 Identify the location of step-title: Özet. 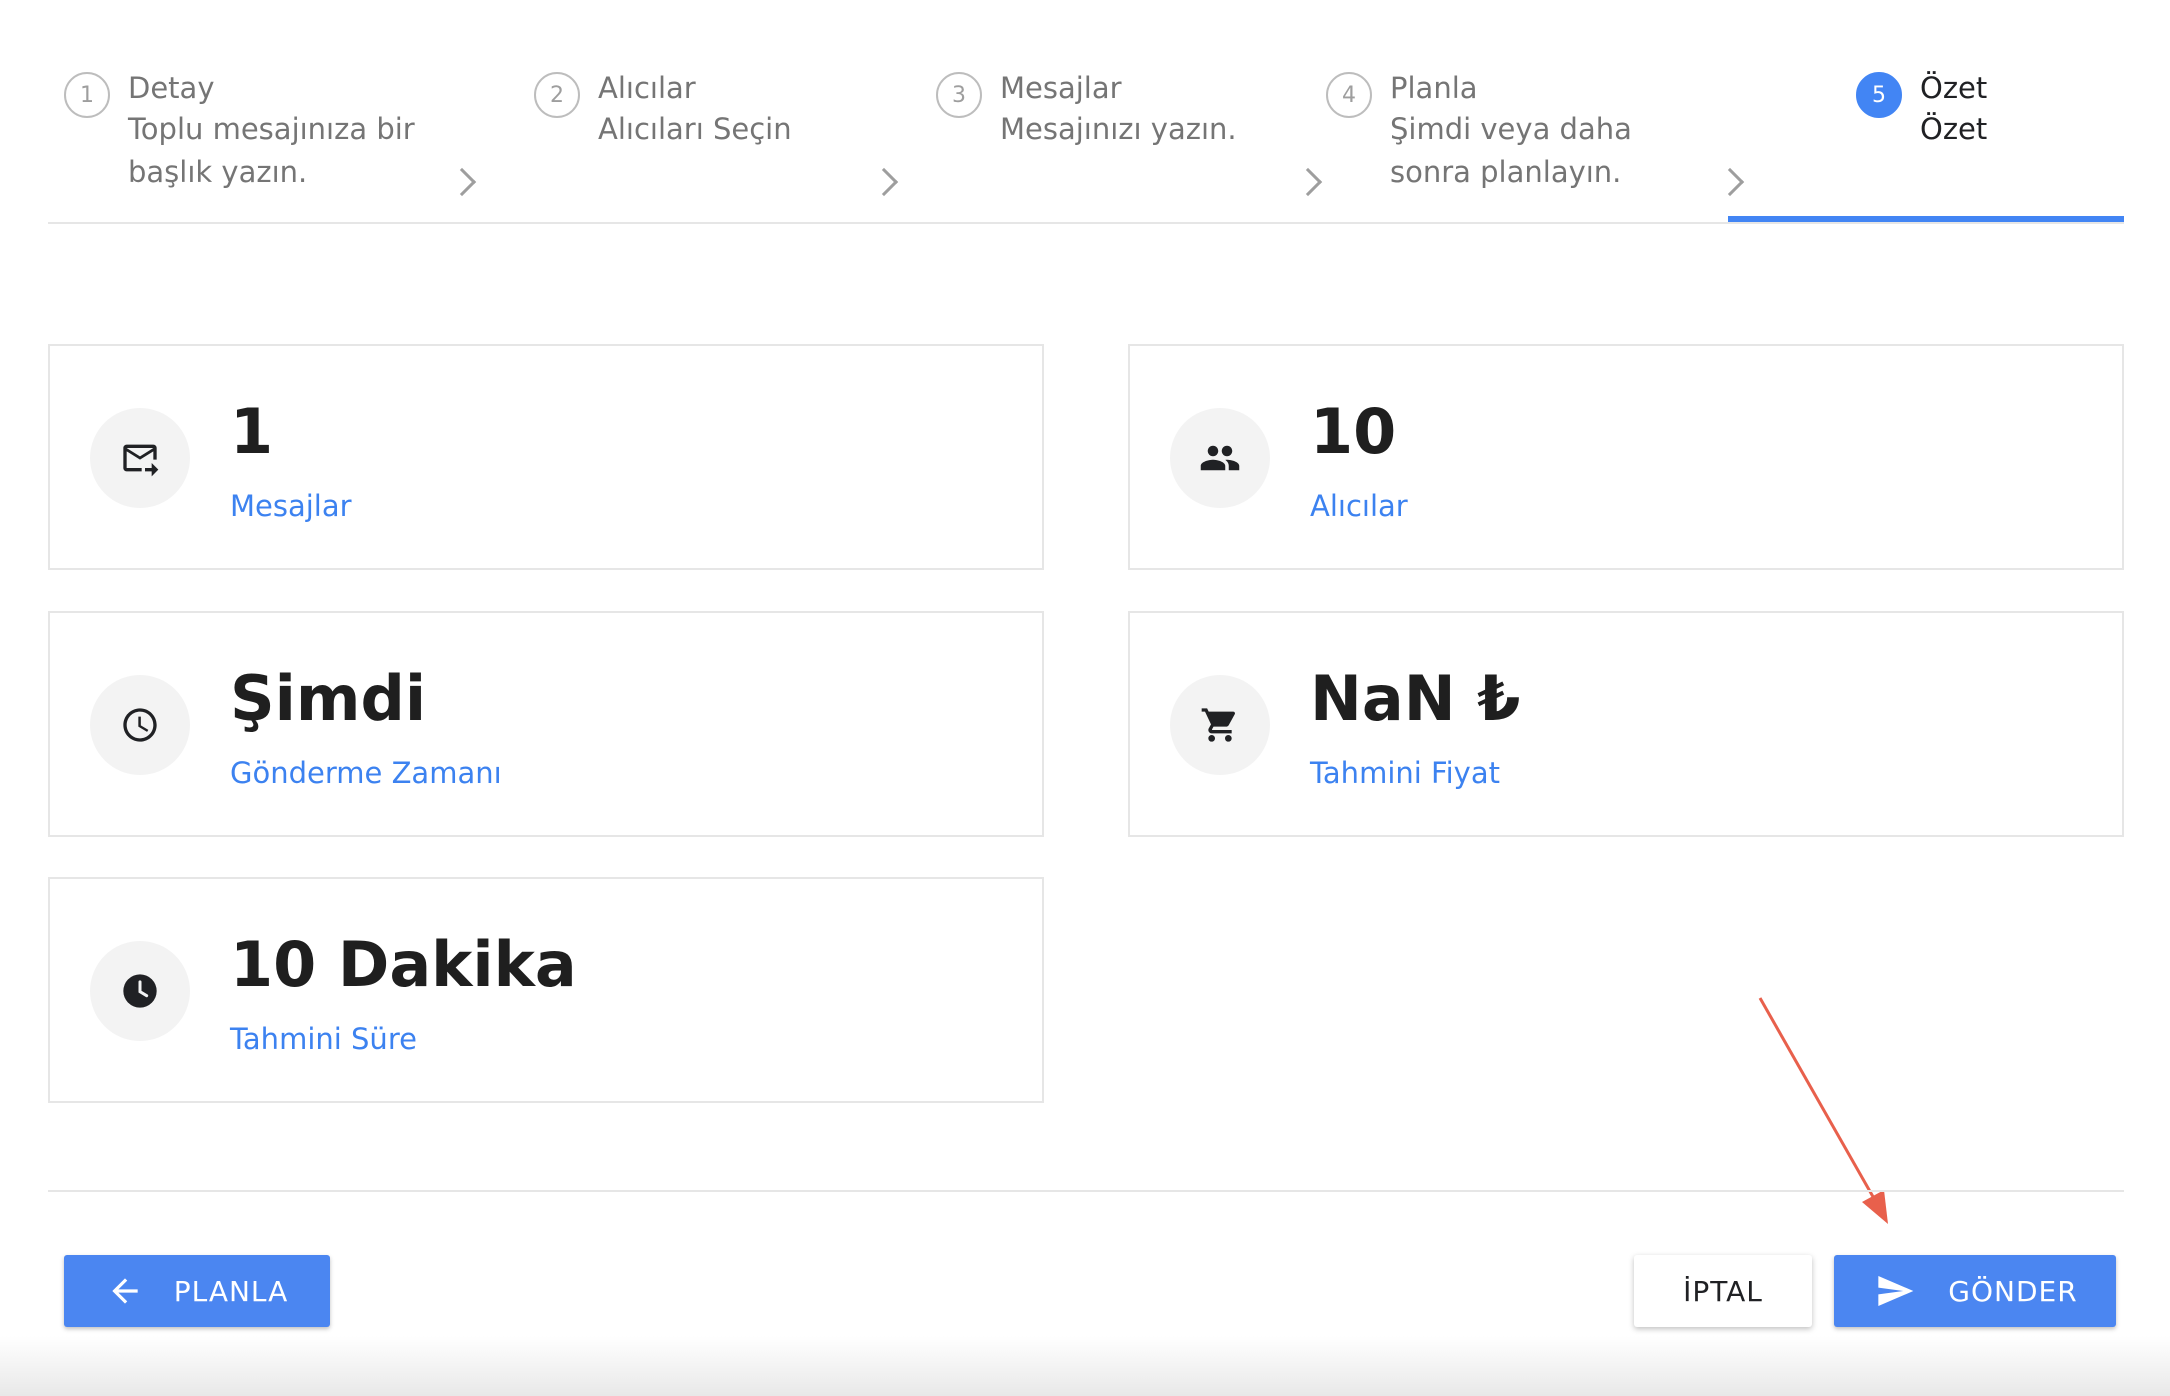
(1954, 88).